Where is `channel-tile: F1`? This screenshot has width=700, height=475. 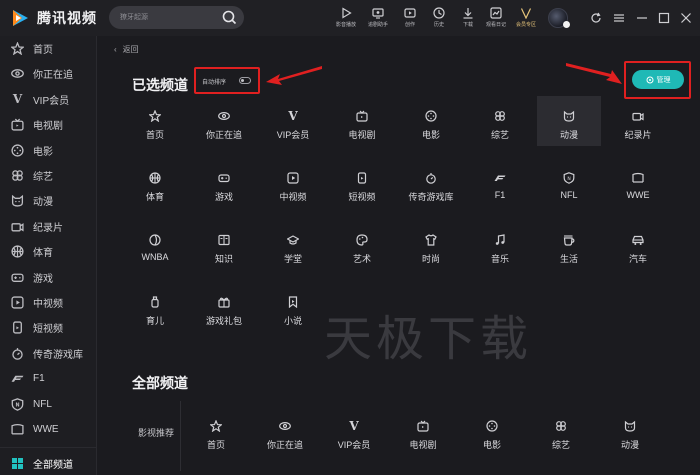
channel-tile: F1 is located at coordinates (500, 183).